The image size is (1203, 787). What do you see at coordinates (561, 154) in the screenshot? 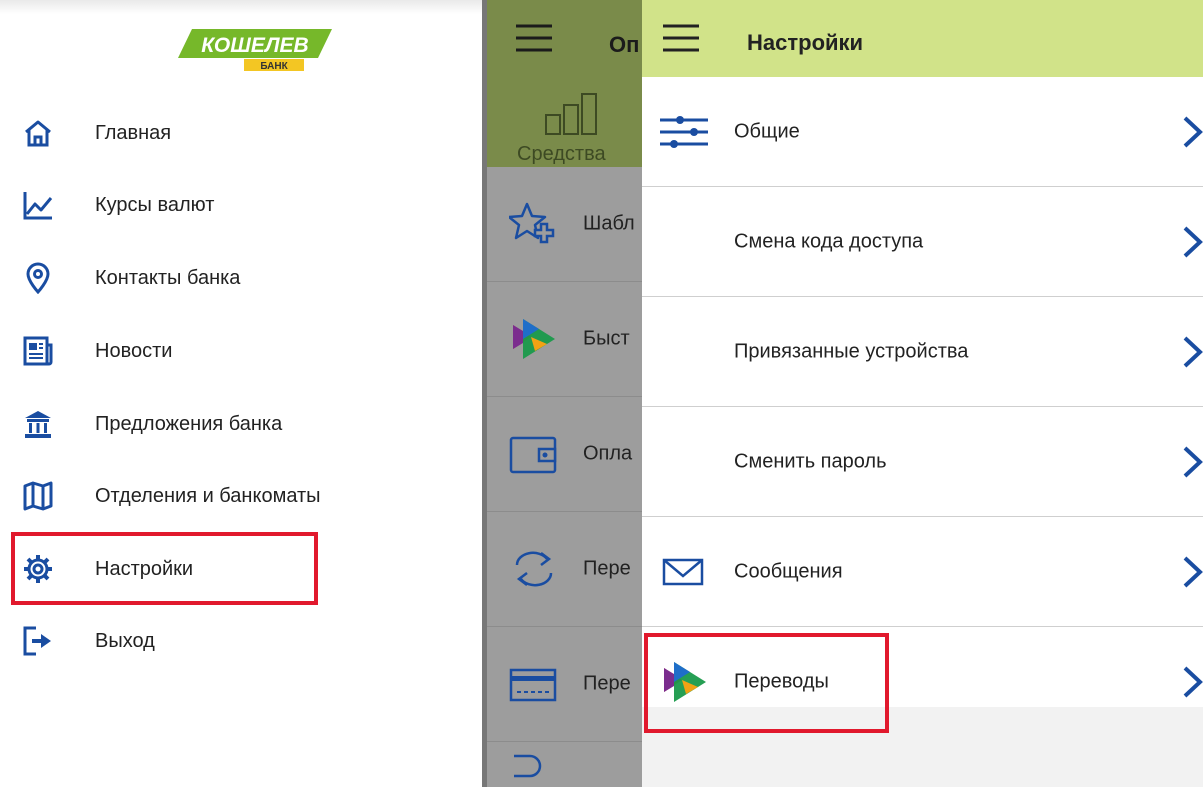
I see `funds-tab-label: Средства` at bounding box center [561, 154].